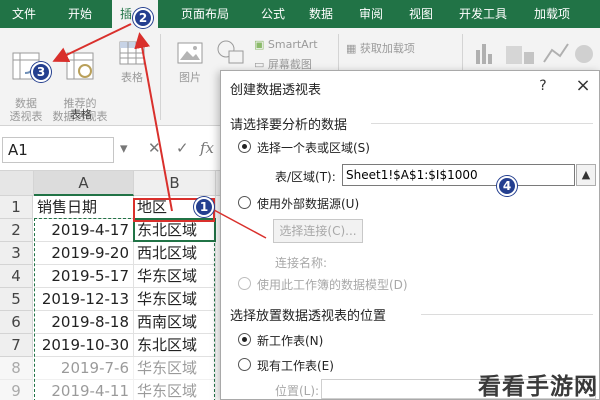  What do you see at coordinates (308, 316) in the screenshot?
I see `section-choose-location: 选择放置数据透视表的位置` at bounding box center [308, 316].